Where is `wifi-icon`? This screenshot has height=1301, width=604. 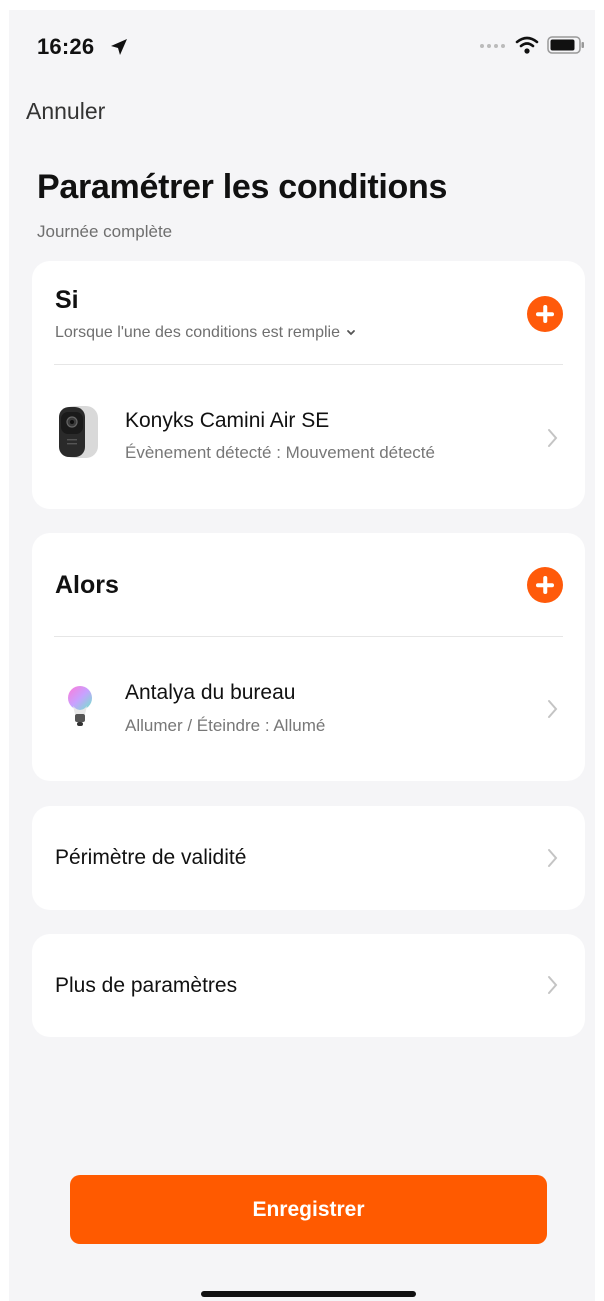
wifi-icon is located at coordinates (527, 45).